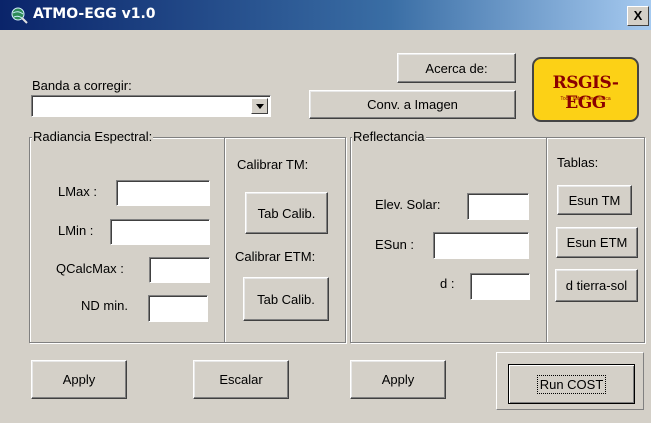  What do you see at coordinates (447, 283) in the screenshot?
I see `d-label: d :` at bounding box center [447, 283].